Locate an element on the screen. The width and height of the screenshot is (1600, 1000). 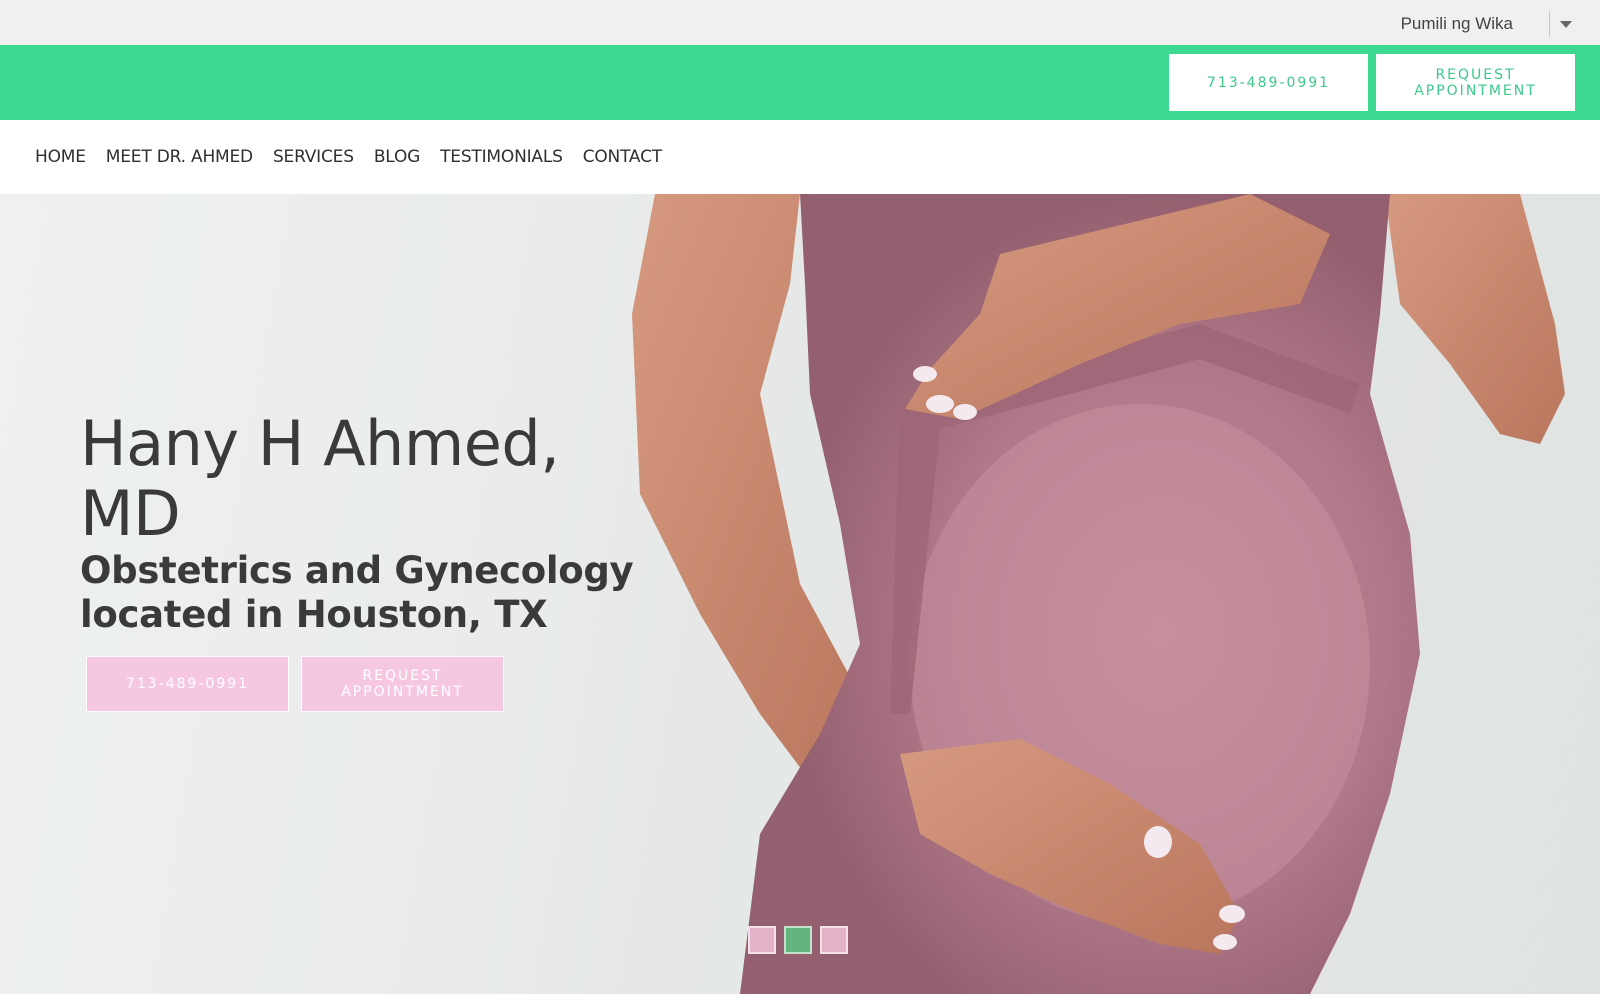
language-select-label: Pumili ng Wika is located at coordinates (1456, 23).